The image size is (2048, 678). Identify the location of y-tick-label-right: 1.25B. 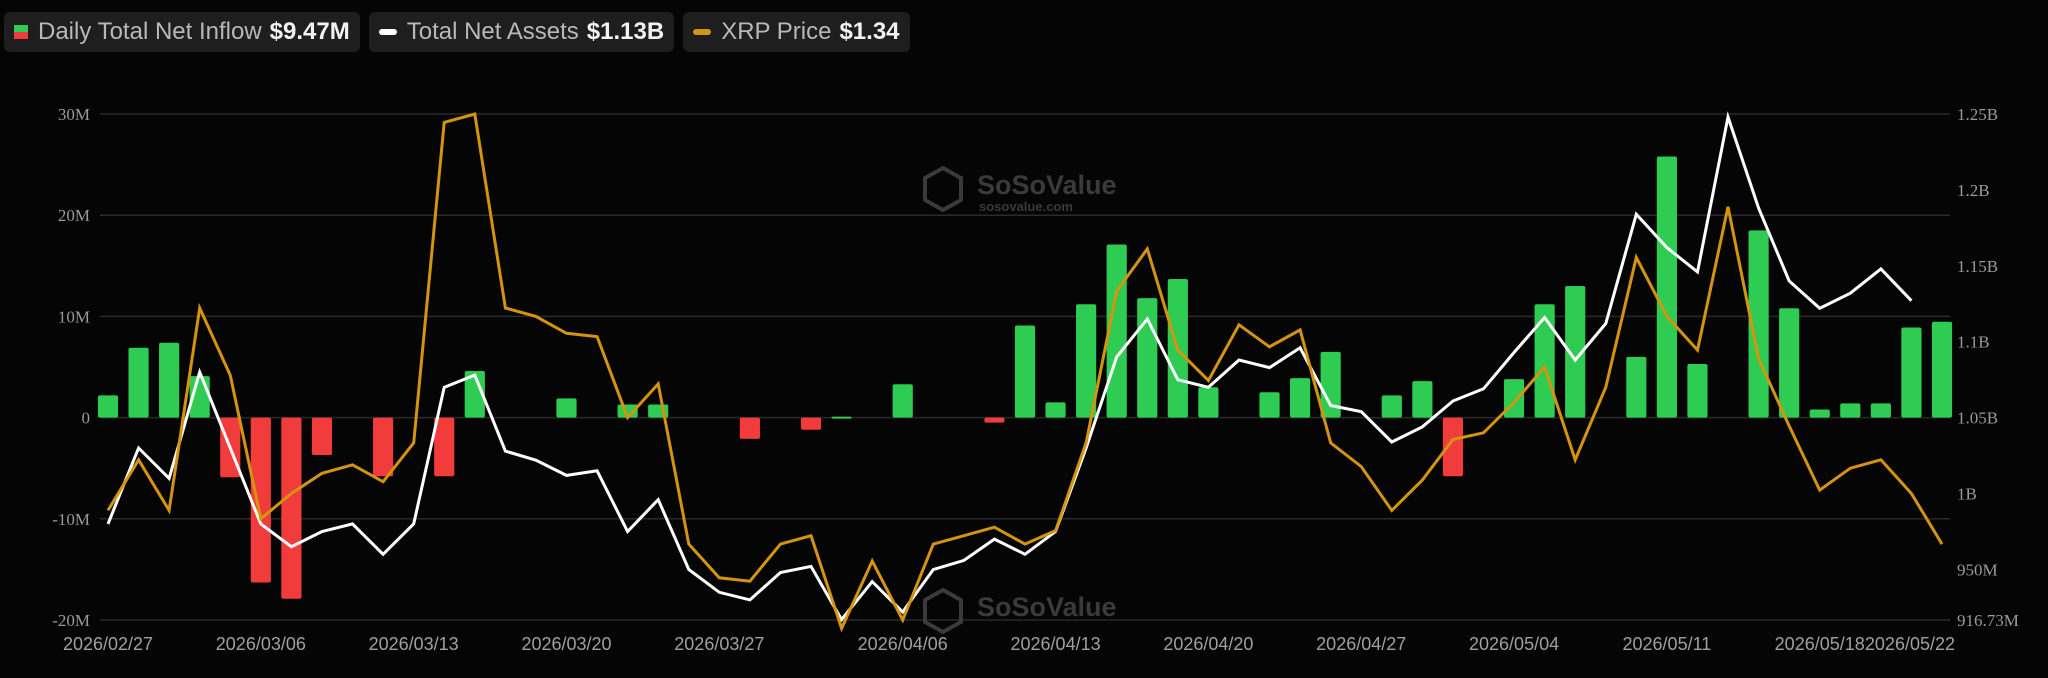
(1977, 114).